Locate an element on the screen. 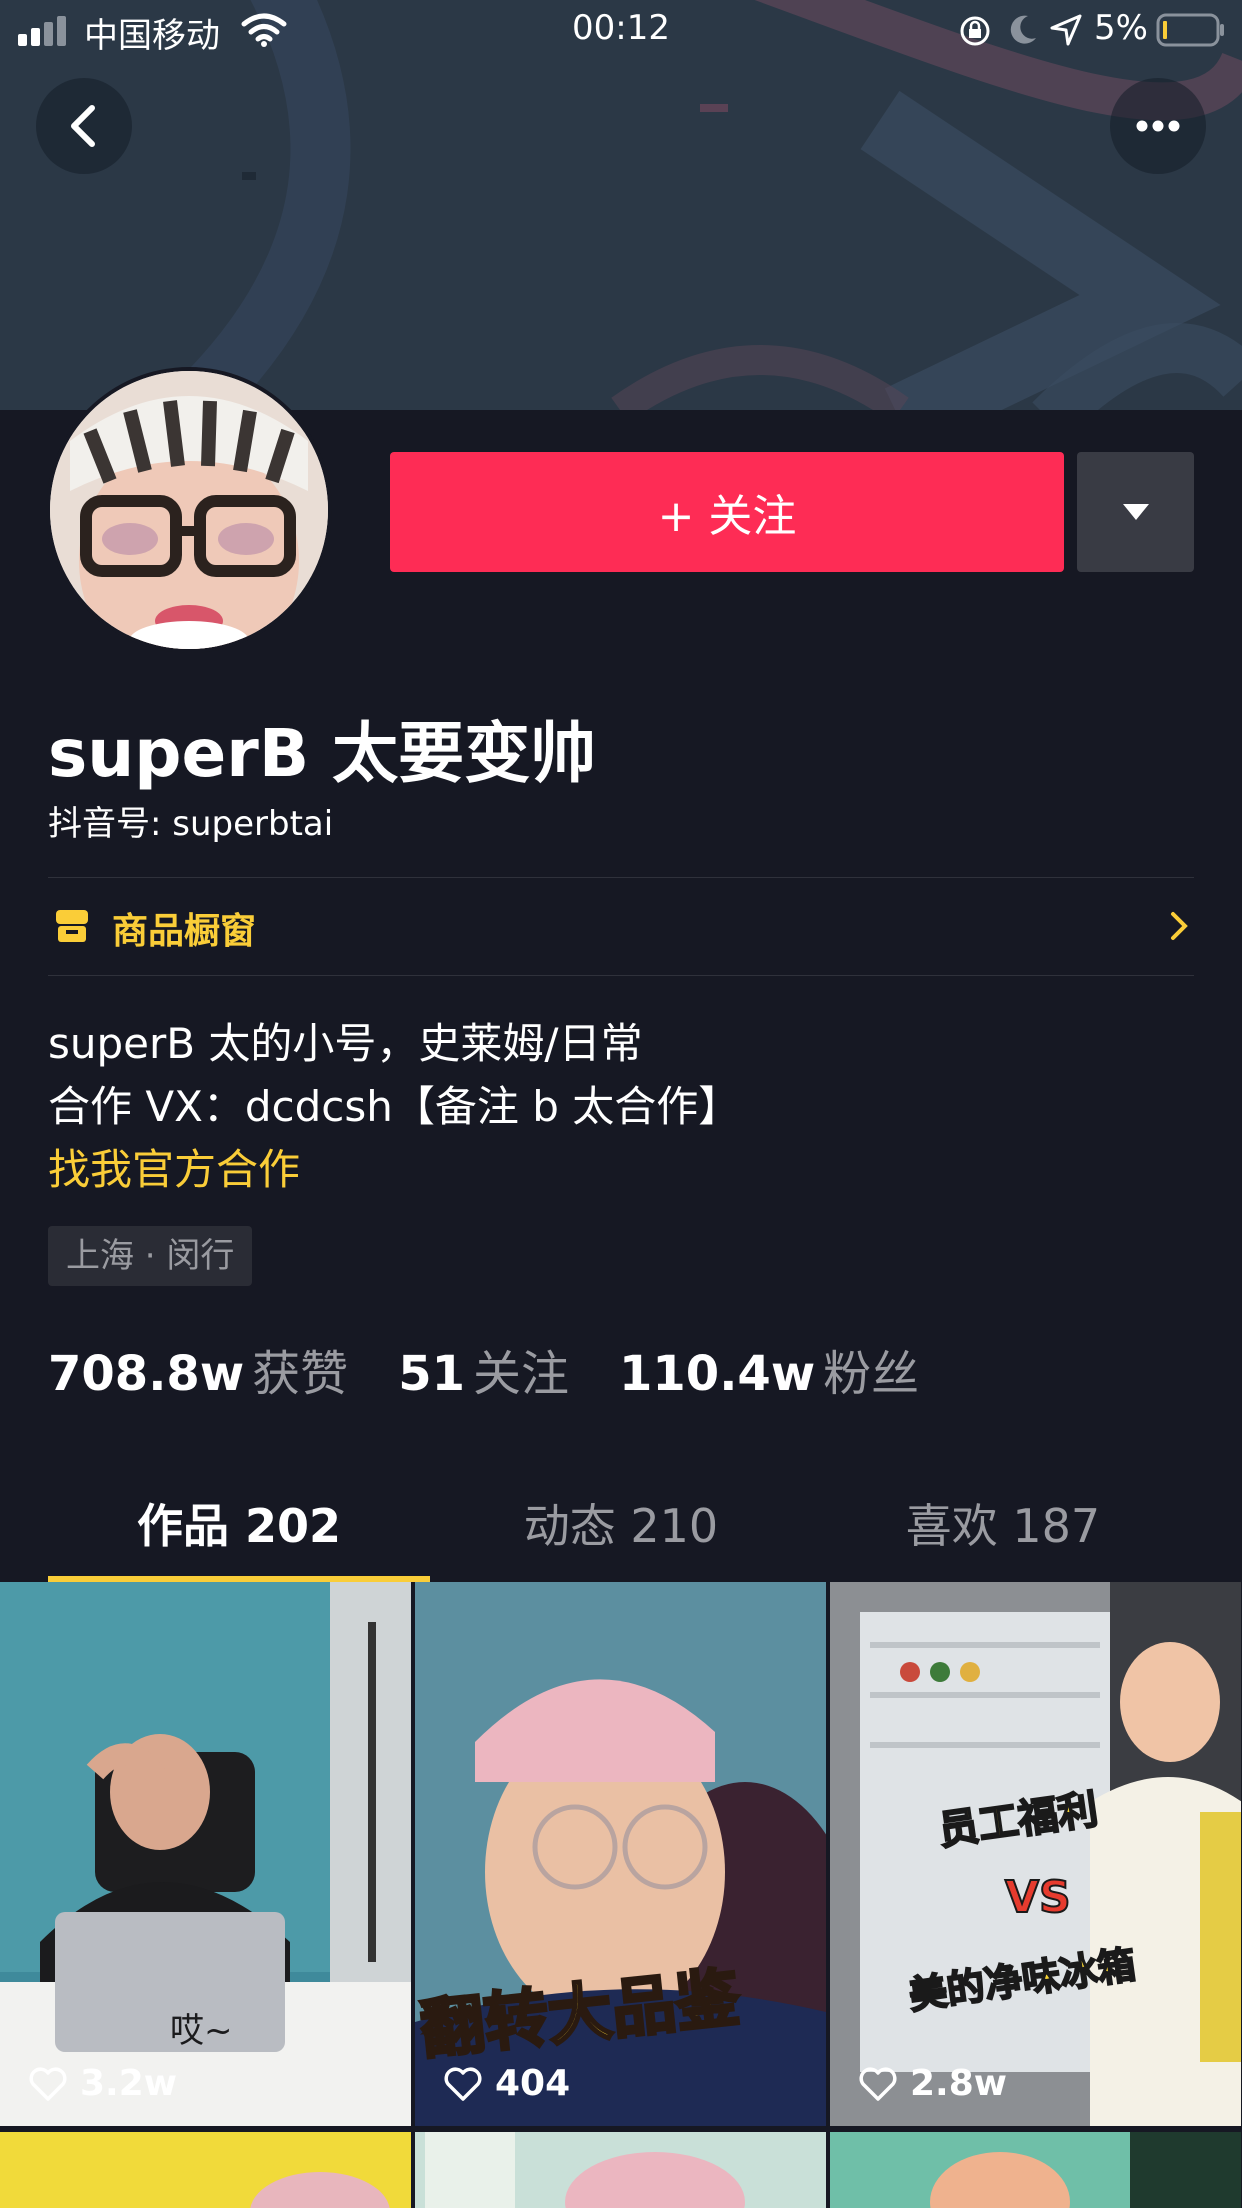 The image size is (1242, 2208). video-thumbnail: 哎~ 3.2w is located at coordinates (205, 1854).